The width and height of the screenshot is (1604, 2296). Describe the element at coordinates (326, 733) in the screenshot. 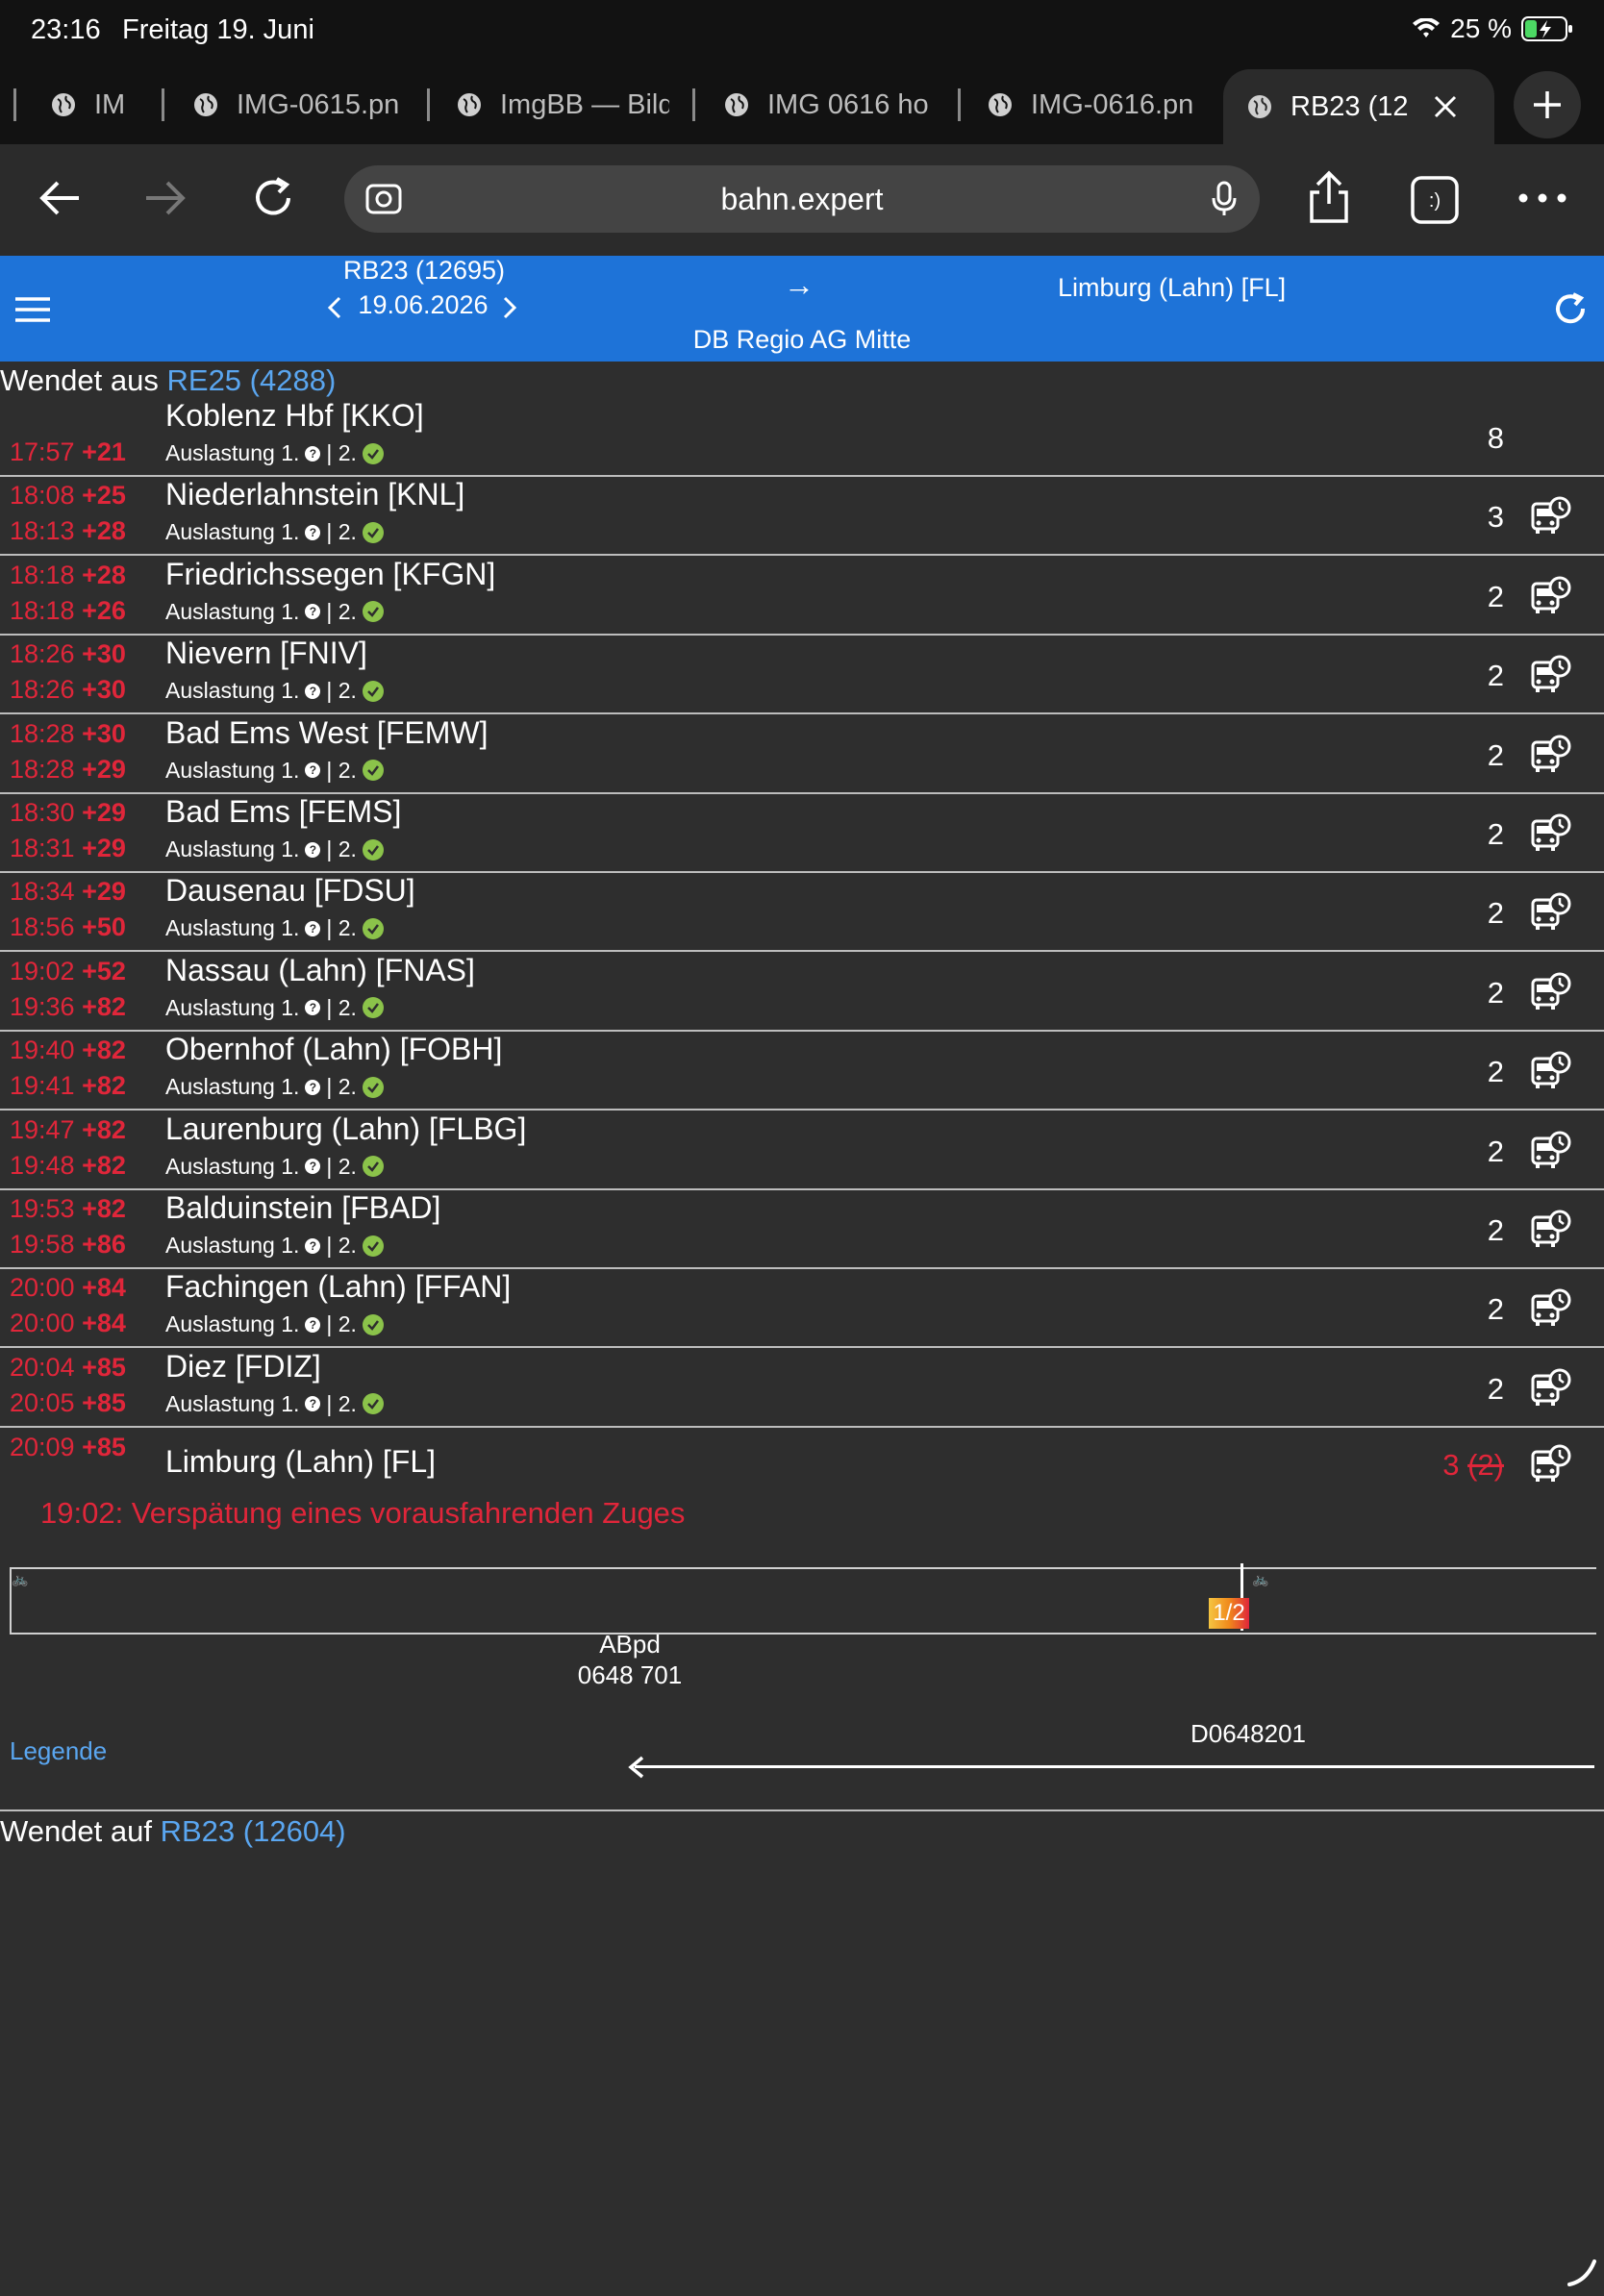

I see `stop-name: Bad Ems West [FEMW]` at that location.